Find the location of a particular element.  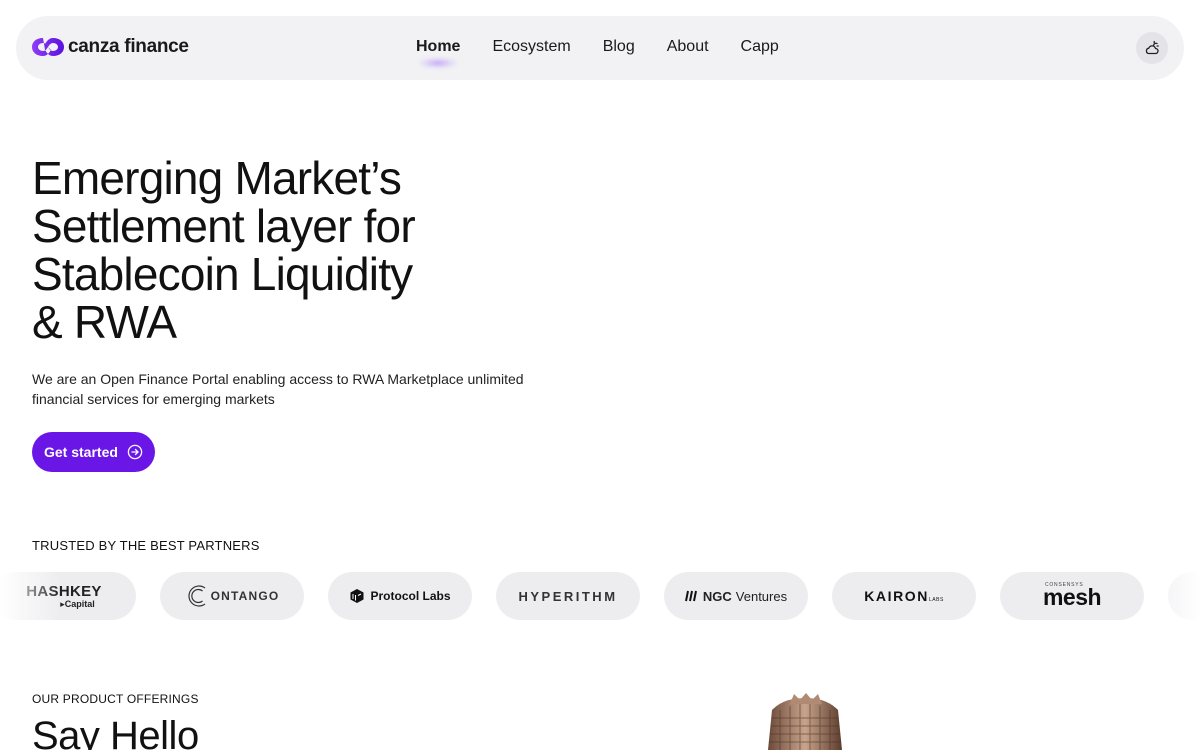

partner-protocol-labs: Protocol Labs is located at coordinates (400, 596).